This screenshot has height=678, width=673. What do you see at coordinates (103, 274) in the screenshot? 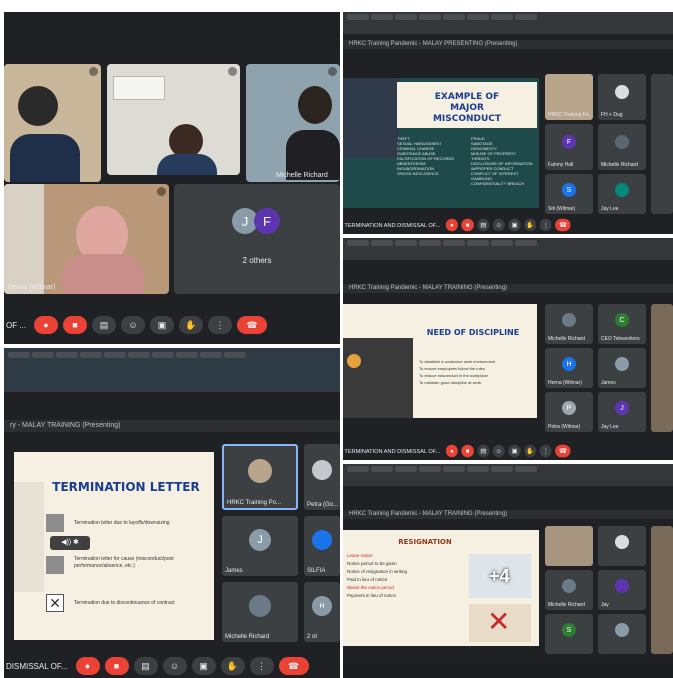
I see `participant-hijab` at bounding box center [103, 274].